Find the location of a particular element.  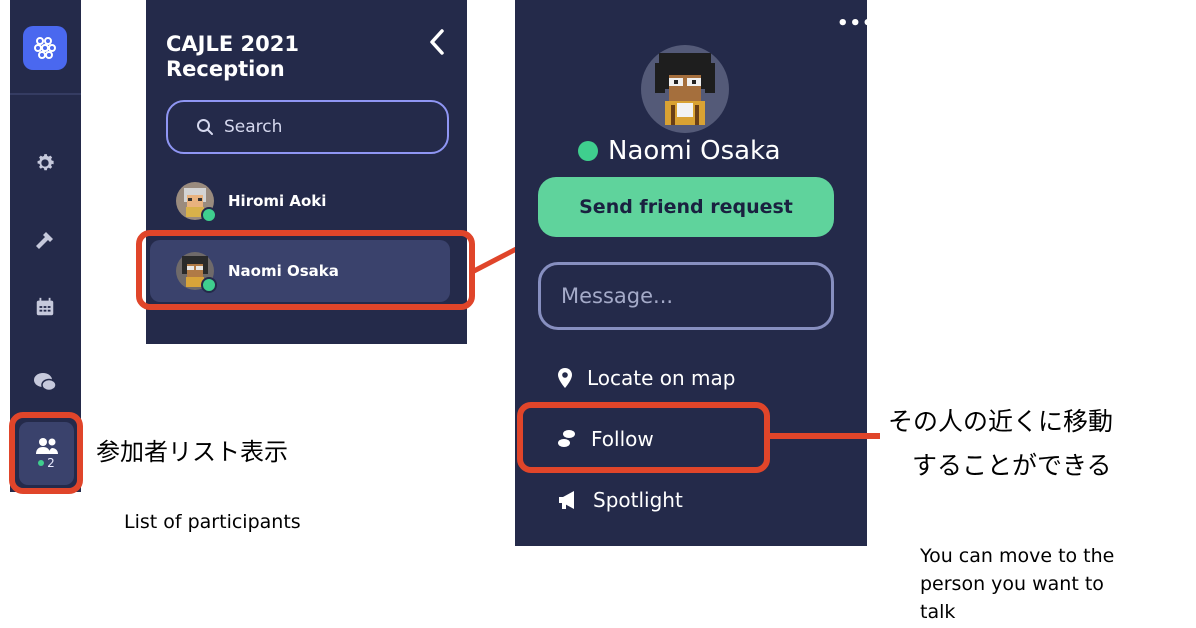

space-title: CAJLE 2021 Reception is located at coordinates (281, 57).